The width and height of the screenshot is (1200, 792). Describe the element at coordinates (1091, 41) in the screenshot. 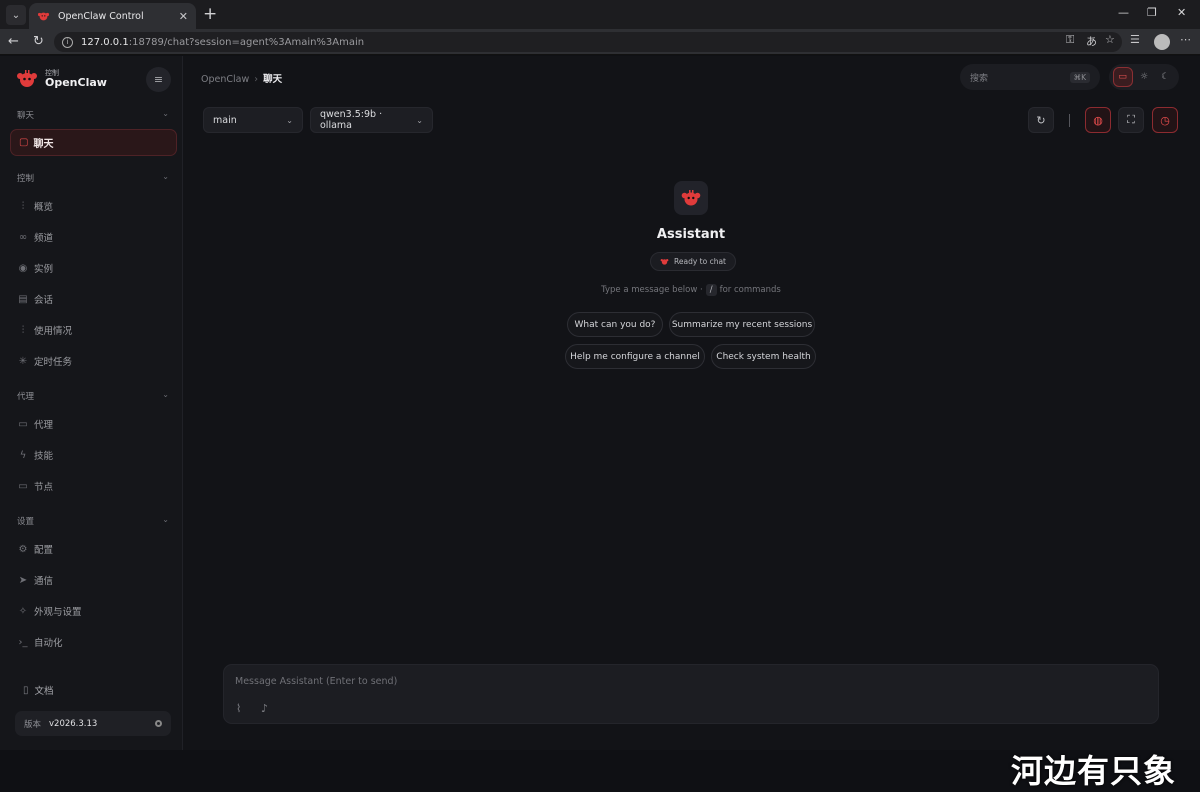

I see `translate-icon: あ` at that location.